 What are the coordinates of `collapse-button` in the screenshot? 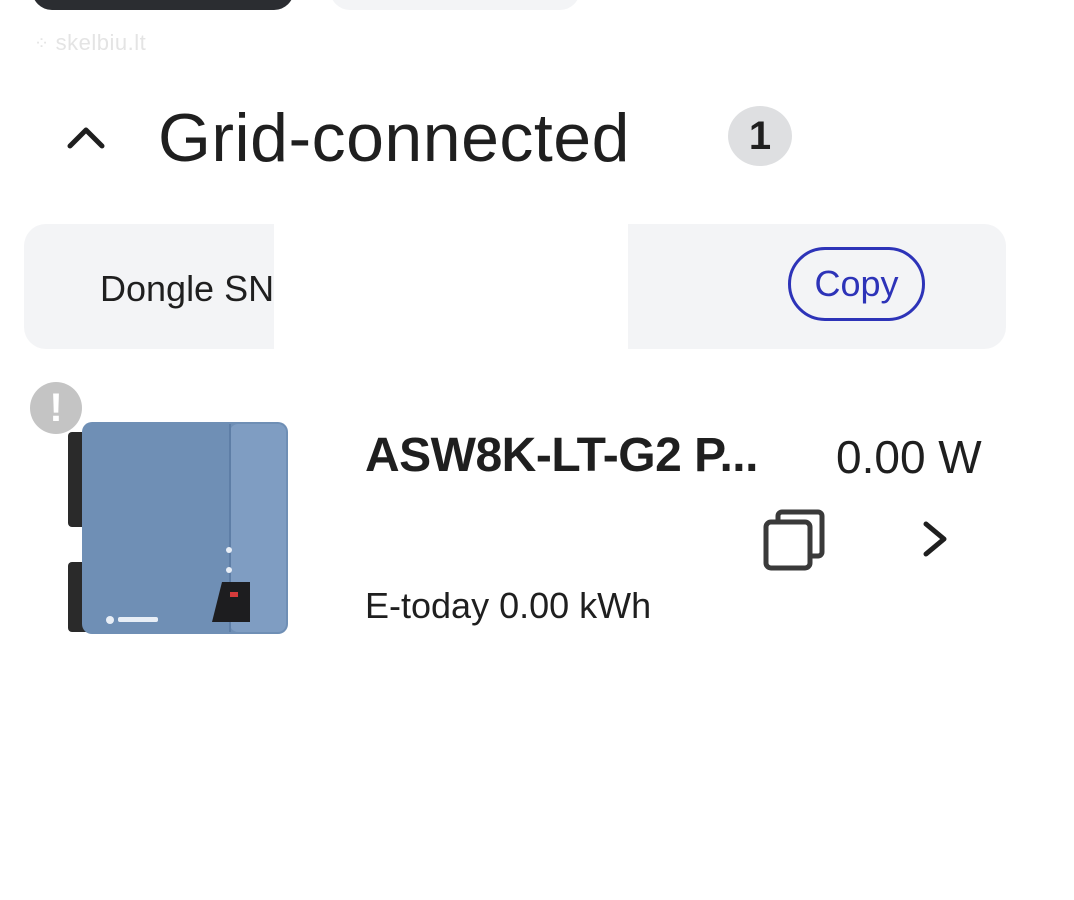 It's located at (86, 138).